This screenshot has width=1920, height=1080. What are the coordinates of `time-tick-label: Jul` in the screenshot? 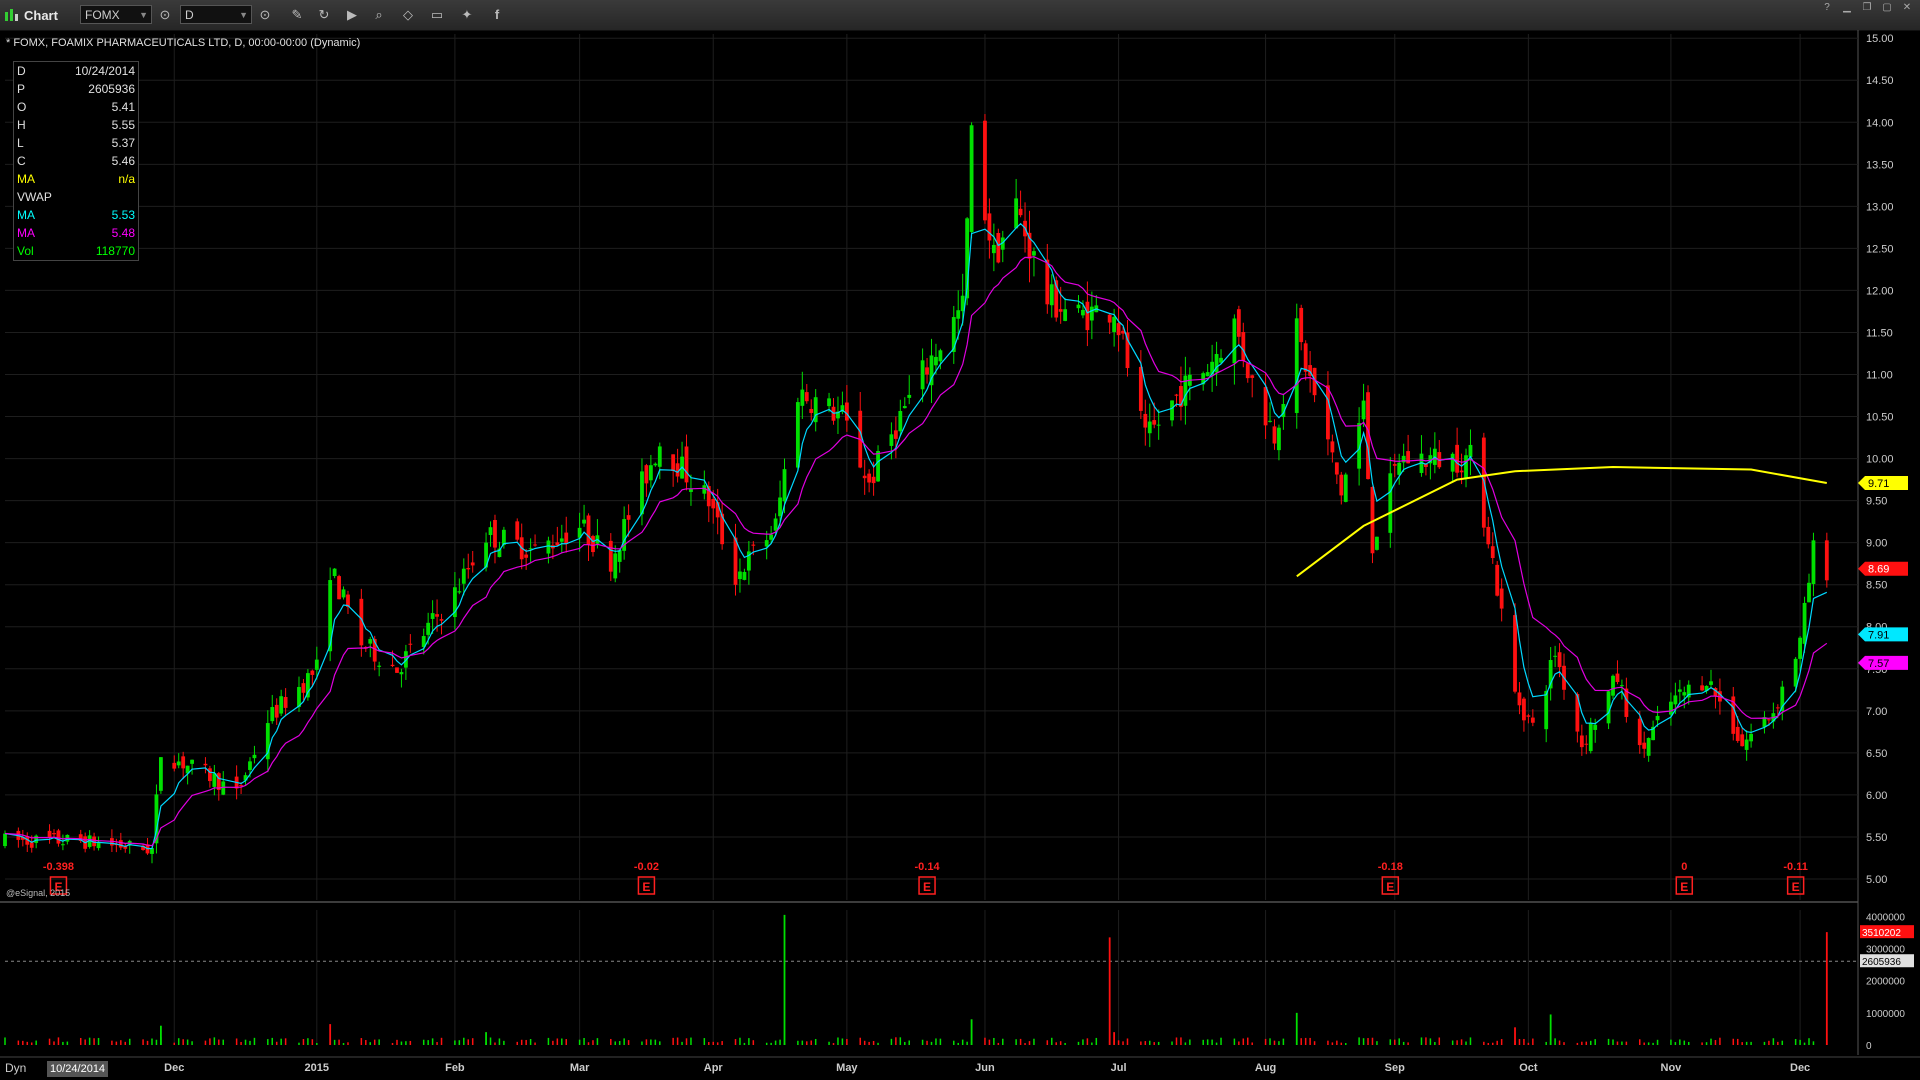 It's located at (1119, 1068).